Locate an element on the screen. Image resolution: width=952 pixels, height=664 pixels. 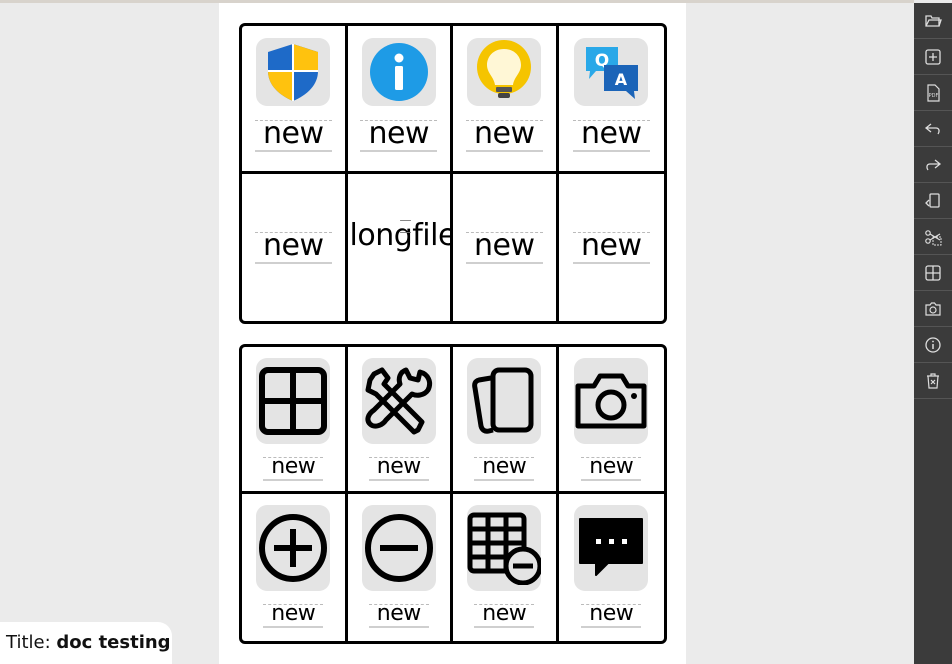
redo-button is located at coordinates (933, 165).